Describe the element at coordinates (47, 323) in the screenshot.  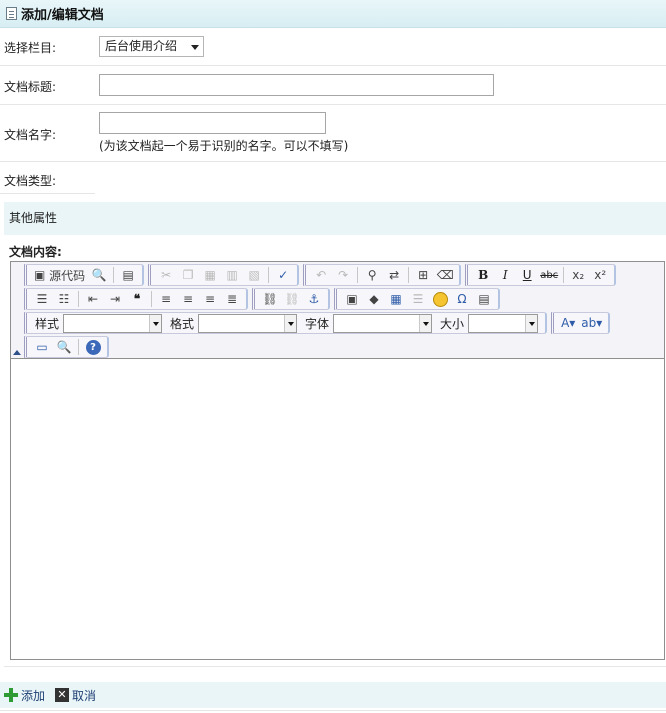
I see `style-label: 样式` at that location.